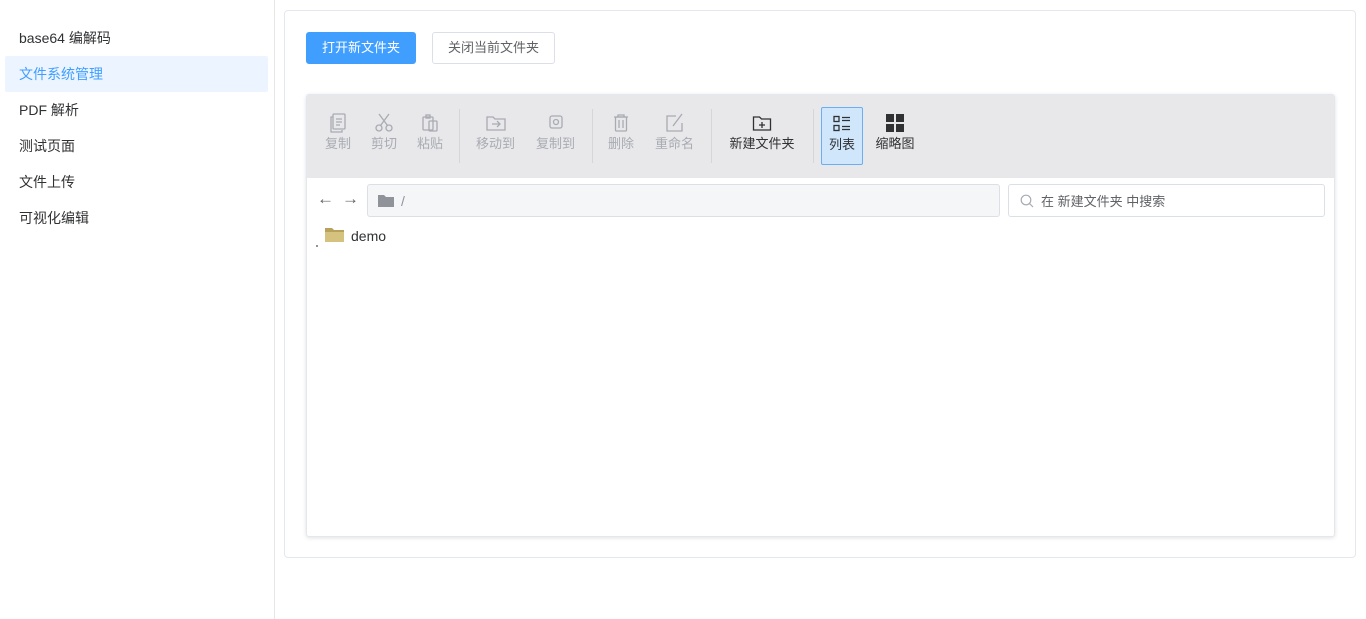 This screenshot has height=619, width=1366. What do you see at coordinates (403, 201) in the screenshot?
I see `current-path: /` at bounding box center [403, 201].